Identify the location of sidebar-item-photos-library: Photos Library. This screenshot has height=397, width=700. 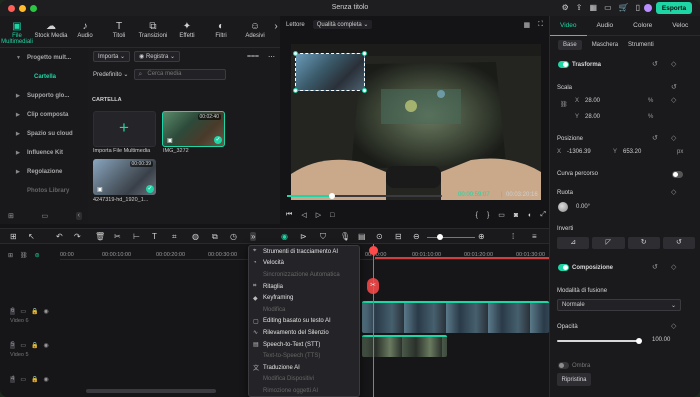
(44, 190).